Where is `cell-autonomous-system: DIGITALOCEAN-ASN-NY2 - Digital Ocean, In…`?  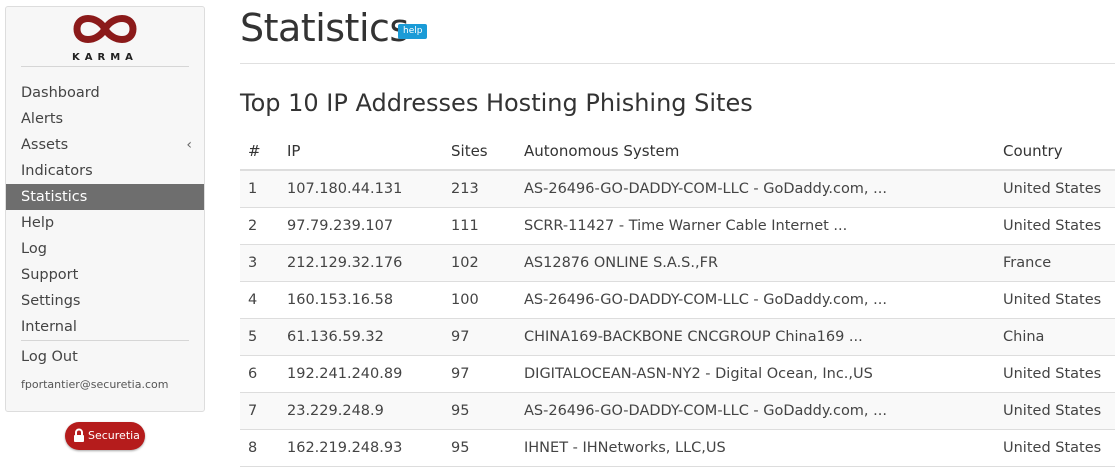 cell-autonomous-system: DIGITALOCEAN-ASN-NY2 - Digital Ocean, In… is located at coordinates (755, 374).